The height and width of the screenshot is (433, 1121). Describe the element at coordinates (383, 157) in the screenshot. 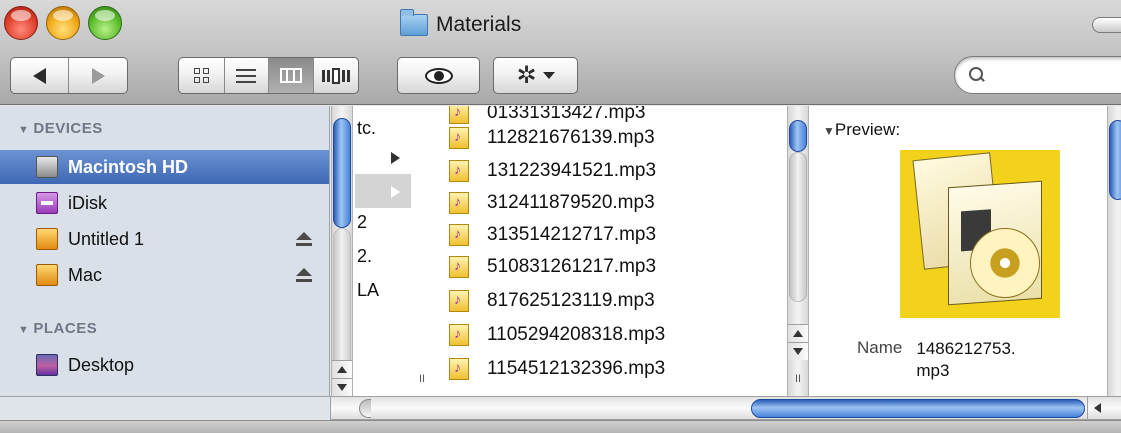

I see `column1-row` at that location.